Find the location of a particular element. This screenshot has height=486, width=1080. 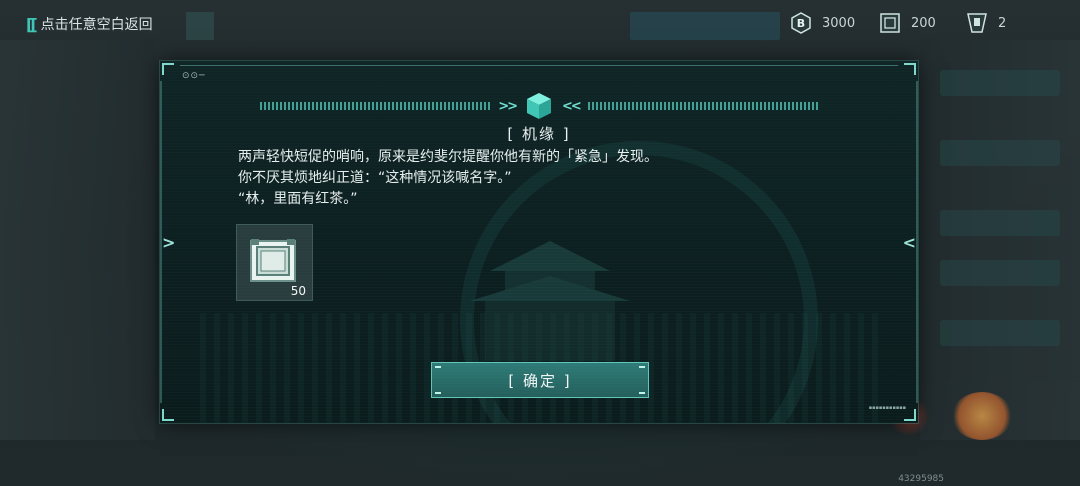

resource-supply-value: 200 is located at coordinates (923, 23).